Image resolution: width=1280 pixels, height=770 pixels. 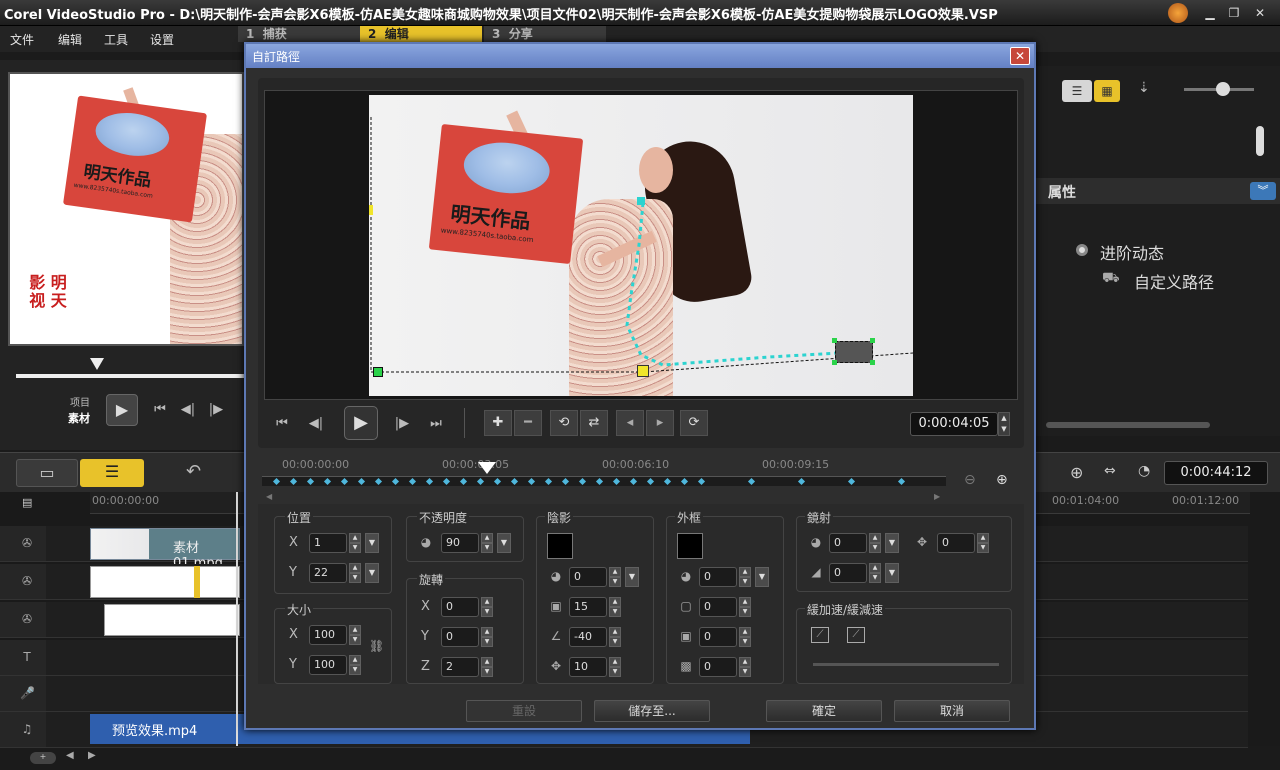 What do you see at coordinates (33, 503) in the screenshot?
I see `track-manager-icon: ▤` at bounding box center [33, 503].